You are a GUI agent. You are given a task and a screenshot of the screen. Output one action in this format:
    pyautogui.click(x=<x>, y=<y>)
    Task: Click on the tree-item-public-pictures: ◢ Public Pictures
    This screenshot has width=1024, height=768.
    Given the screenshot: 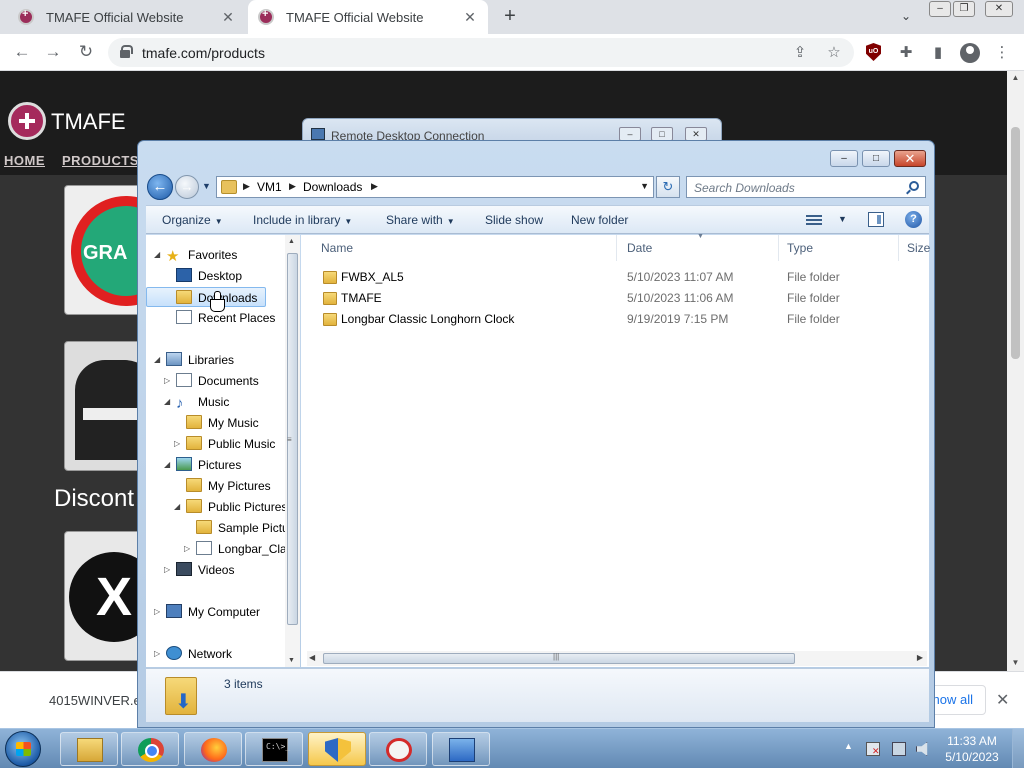 What is the action you would take?
    pyautogui.click(x=230, y=507)
    